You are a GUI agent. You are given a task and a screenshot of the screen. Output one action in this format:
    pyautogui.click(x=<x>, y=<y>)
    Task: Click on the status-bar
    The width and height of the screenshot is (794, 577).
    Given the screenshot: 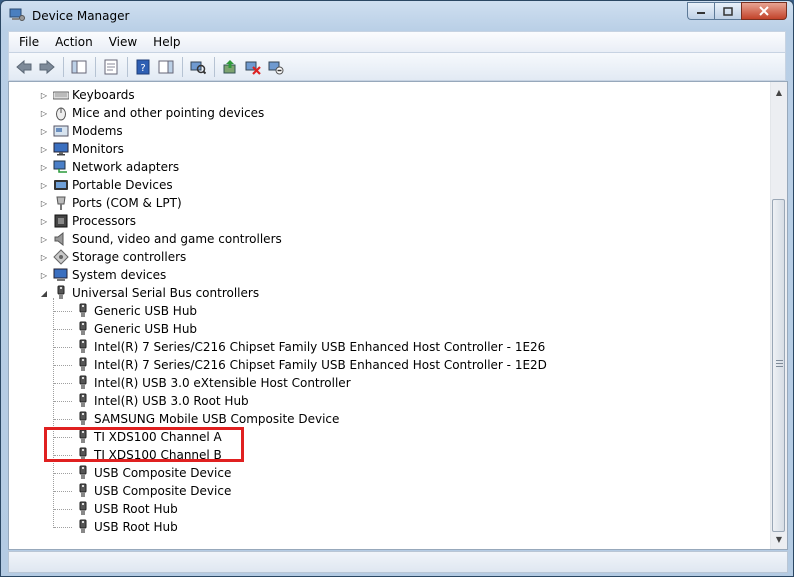 What is the action you would take?
    pyautogui.click(x=398, y=562)
    